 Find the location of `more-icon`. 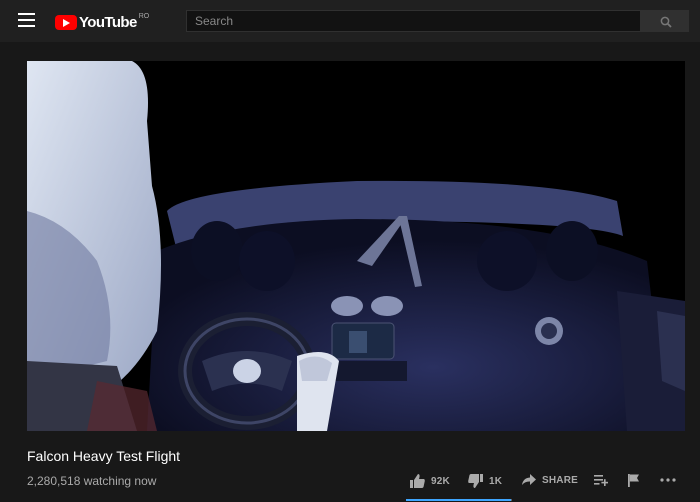

more-icon is located at coordinates (668, 480).